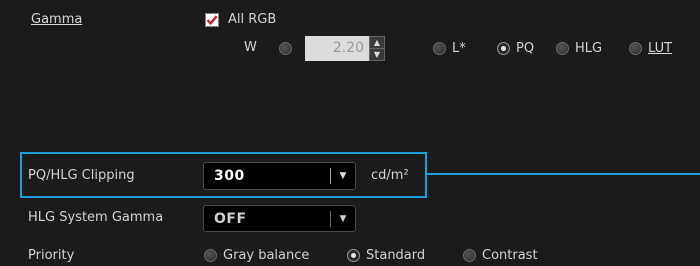 This screenshot has width=700, height=266. What do you see at coordinates (390, 175) in the screenshot?
I see `clipping-unit: cd/m²` at bounding box center [390, 175].